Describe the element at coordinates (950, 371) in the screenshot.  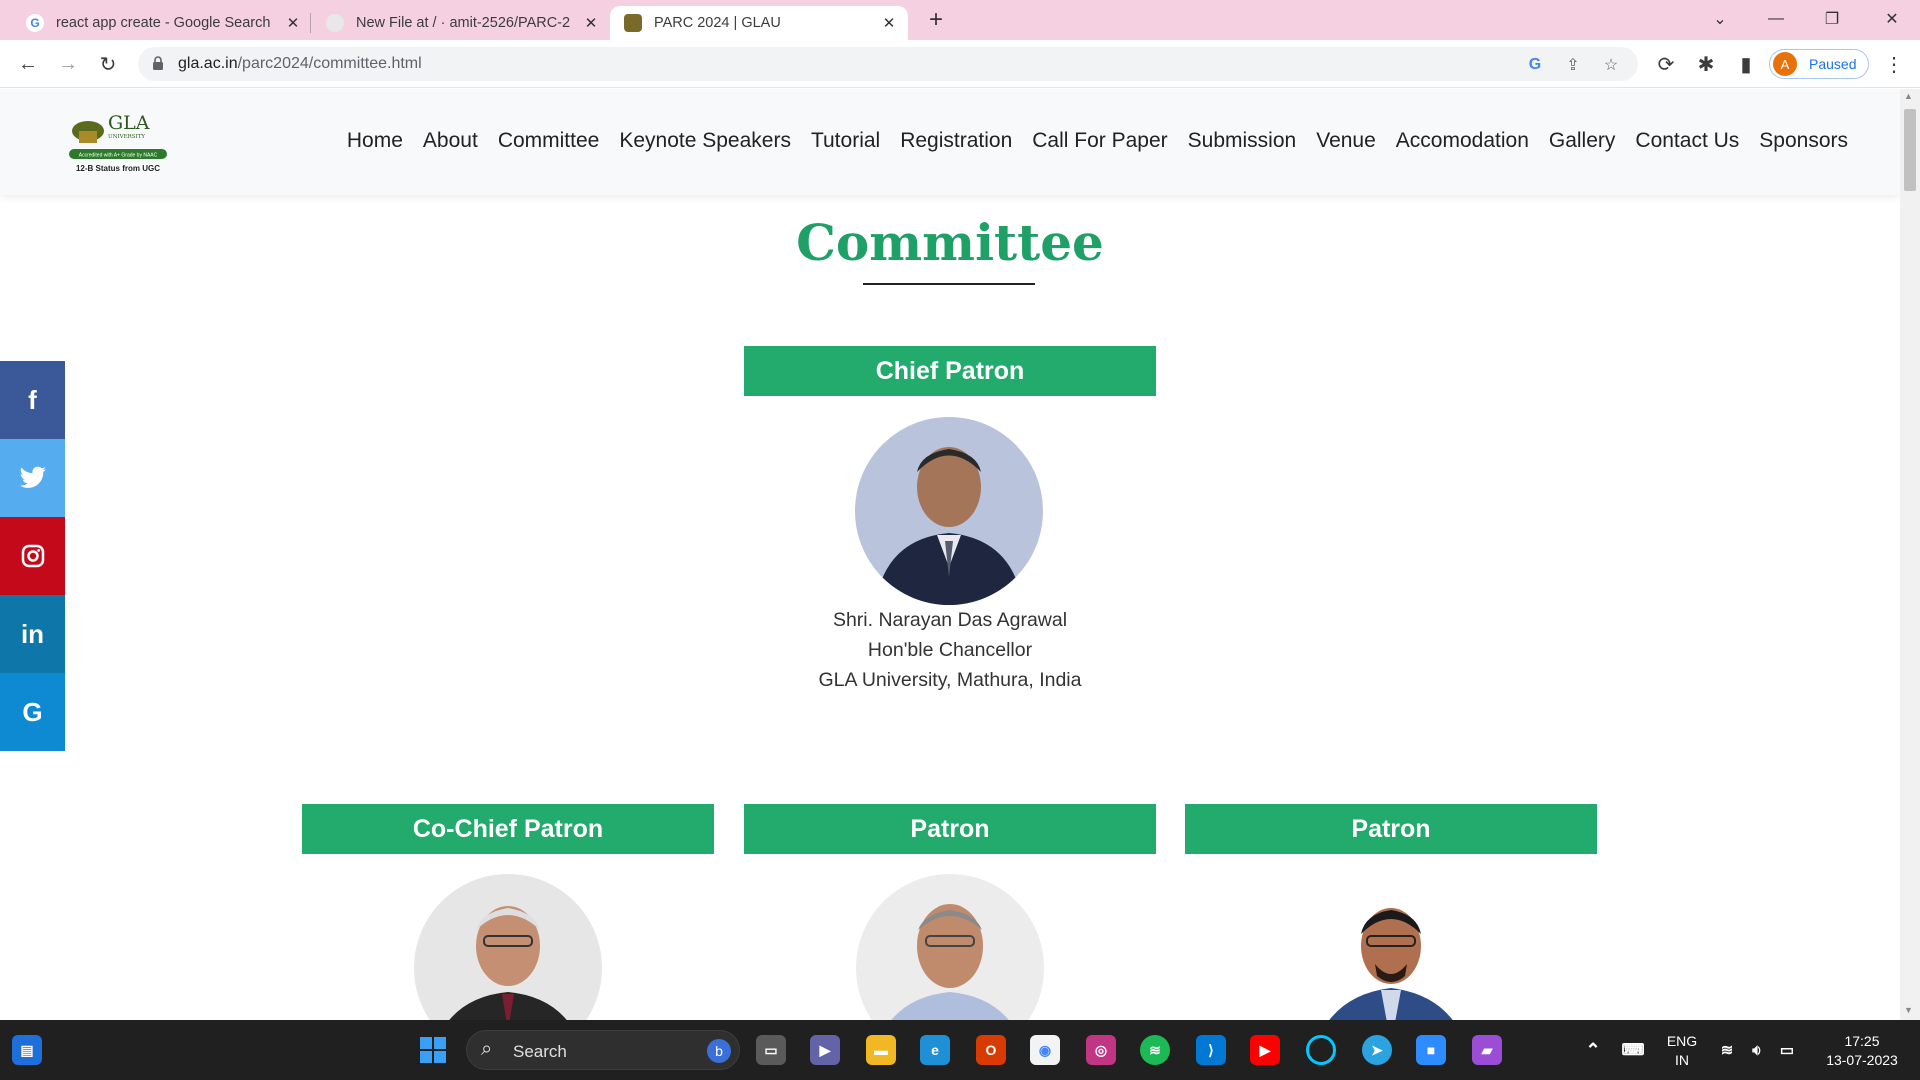
I see `chief-patron-heading: Chief Patron` at that location.